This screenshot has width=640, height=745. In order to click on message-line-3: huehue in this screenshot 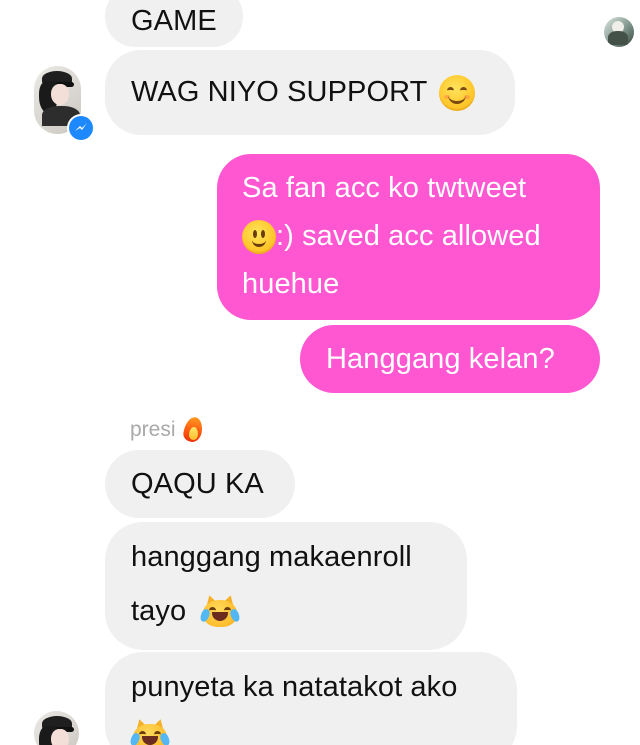, I will do `click(291, 284)`.